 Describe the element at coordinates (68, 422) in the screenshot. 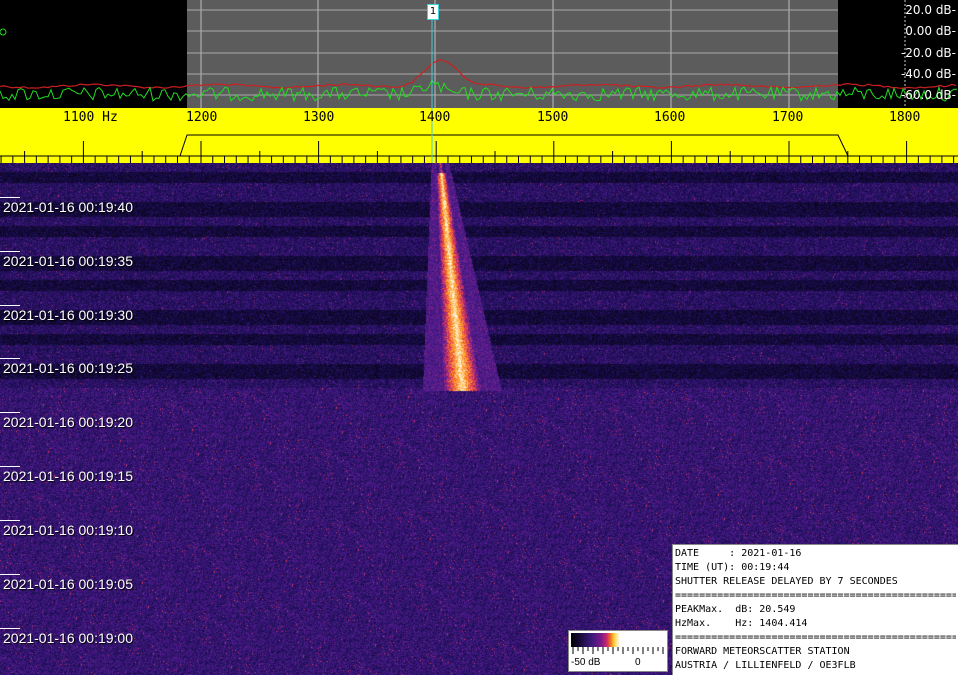

I see `timestamp-label: 2021-01-16 00:19:20` at that location.